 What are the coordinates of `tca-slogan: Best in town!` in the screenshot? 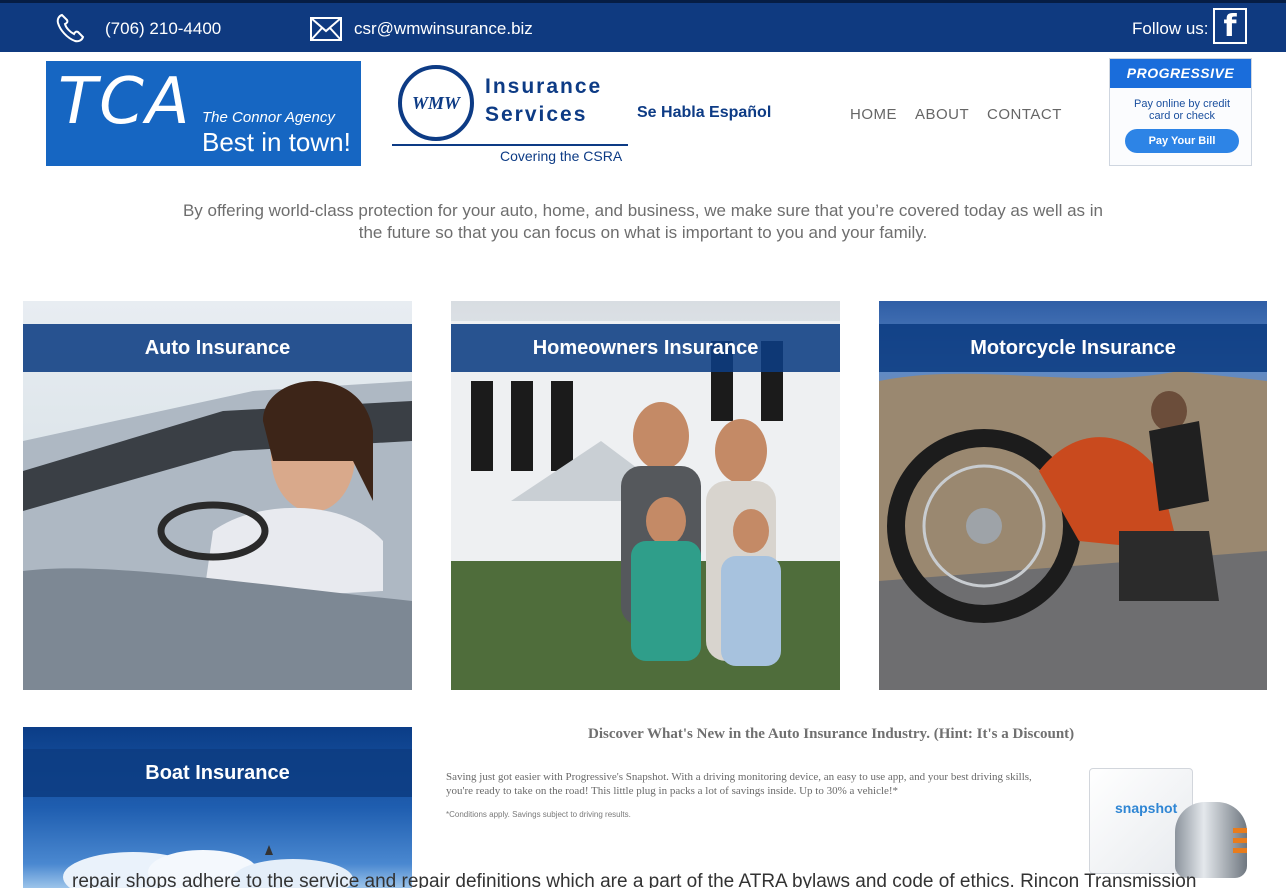 It's located at (276, 142).